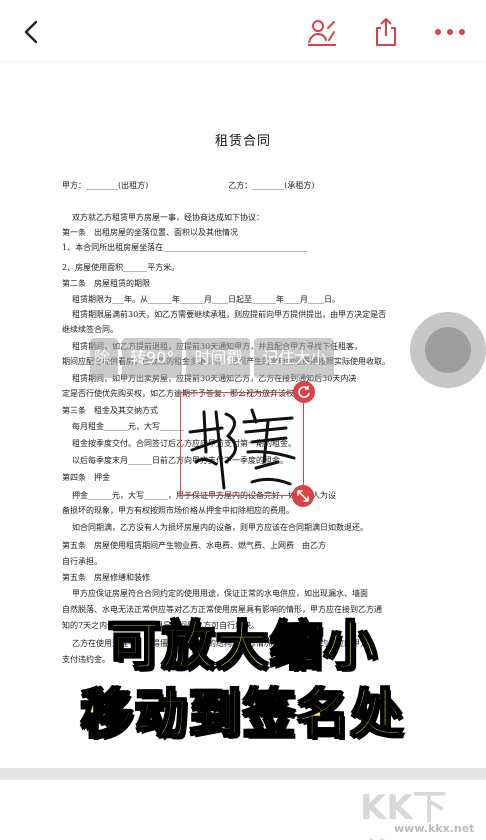 Image resolution: width=486 pixels, height=840 pixels. I want to click on top-bar, so click(243, 31).